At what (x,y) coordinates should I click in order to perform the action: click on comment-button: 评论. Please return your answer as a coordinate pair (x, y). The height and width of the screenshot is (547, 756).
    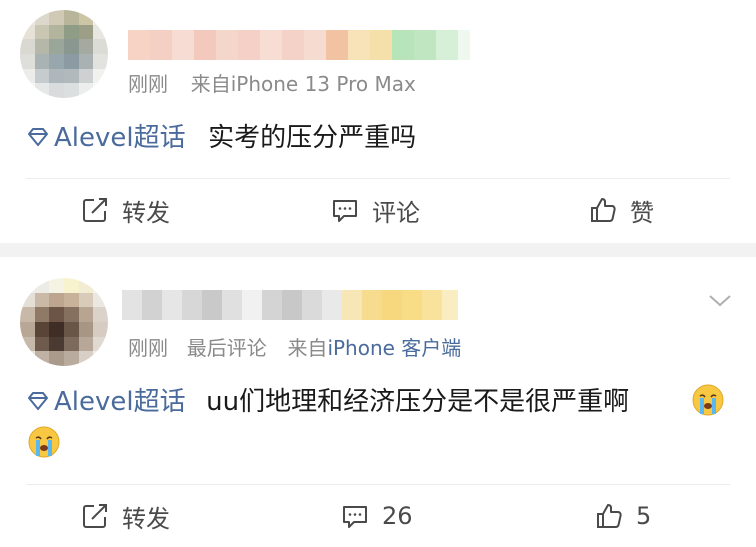
    Looking at the image, I should click on (375, 210).